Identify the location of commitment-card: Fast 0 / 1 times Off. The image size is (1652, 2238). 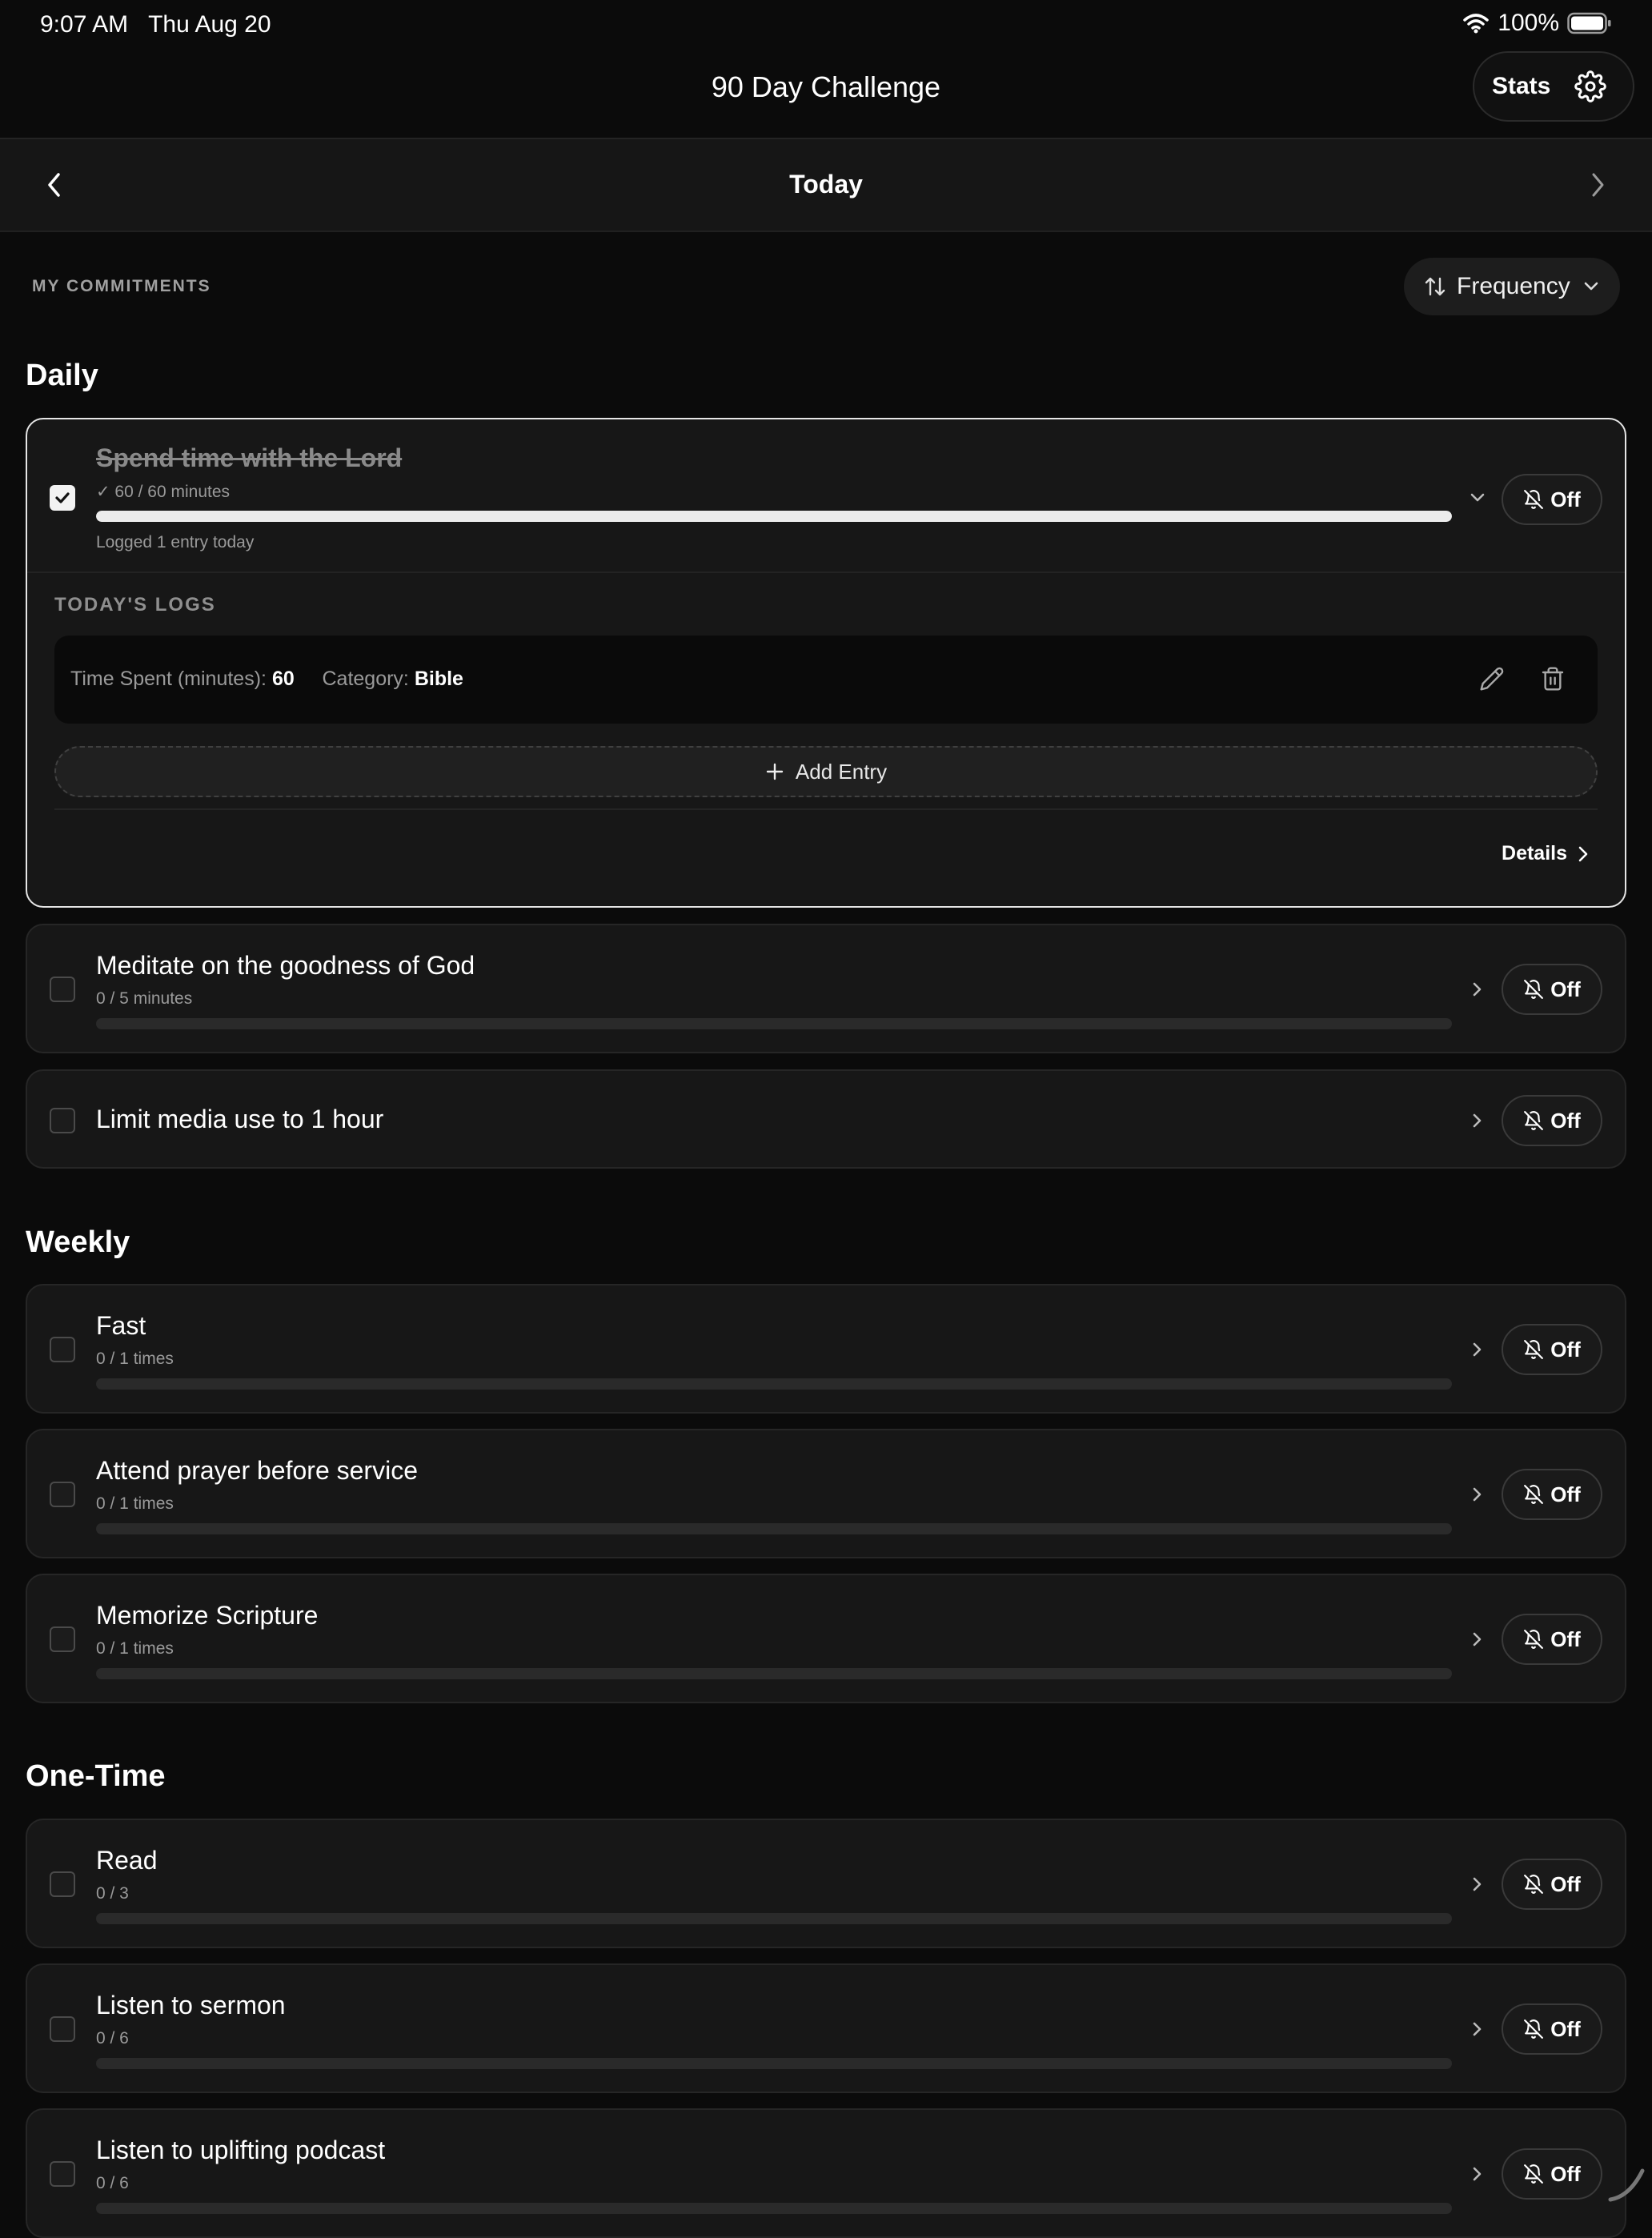
(826, 1349).